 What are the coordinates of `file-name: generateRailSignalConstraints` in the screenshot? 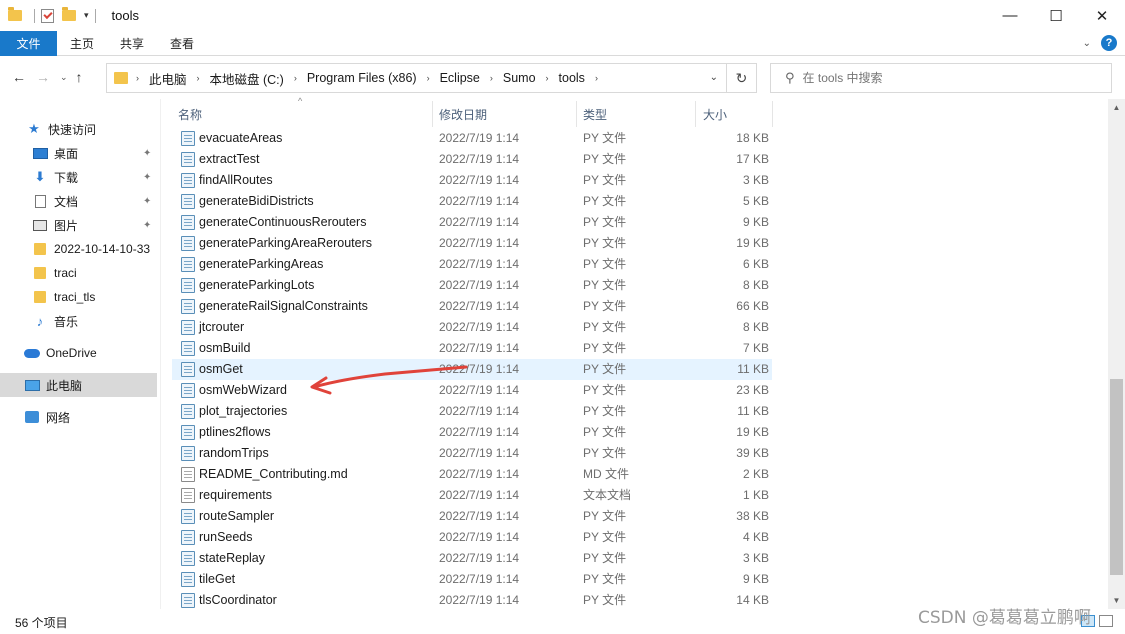 It's located at (283, 306).